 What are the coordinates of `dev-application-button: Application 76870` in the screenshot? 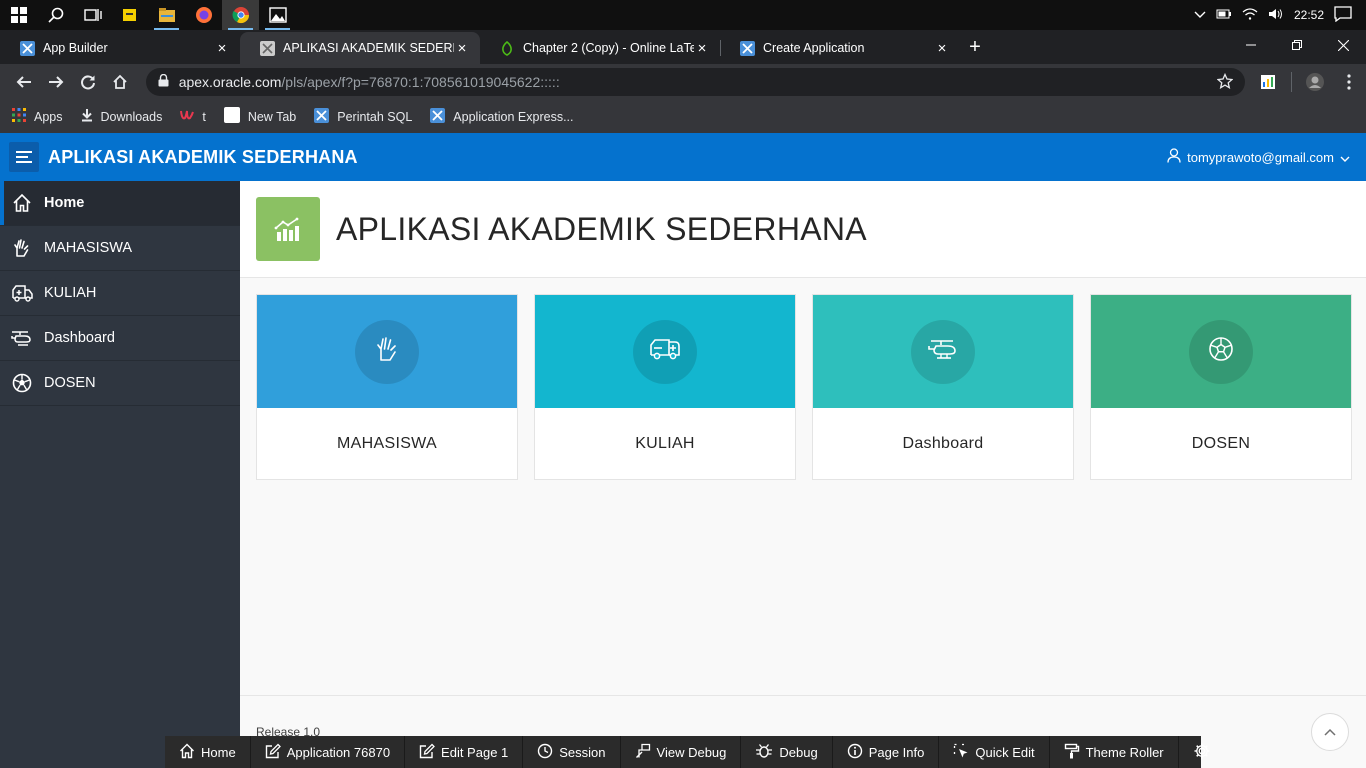 It's located at (328, 752).